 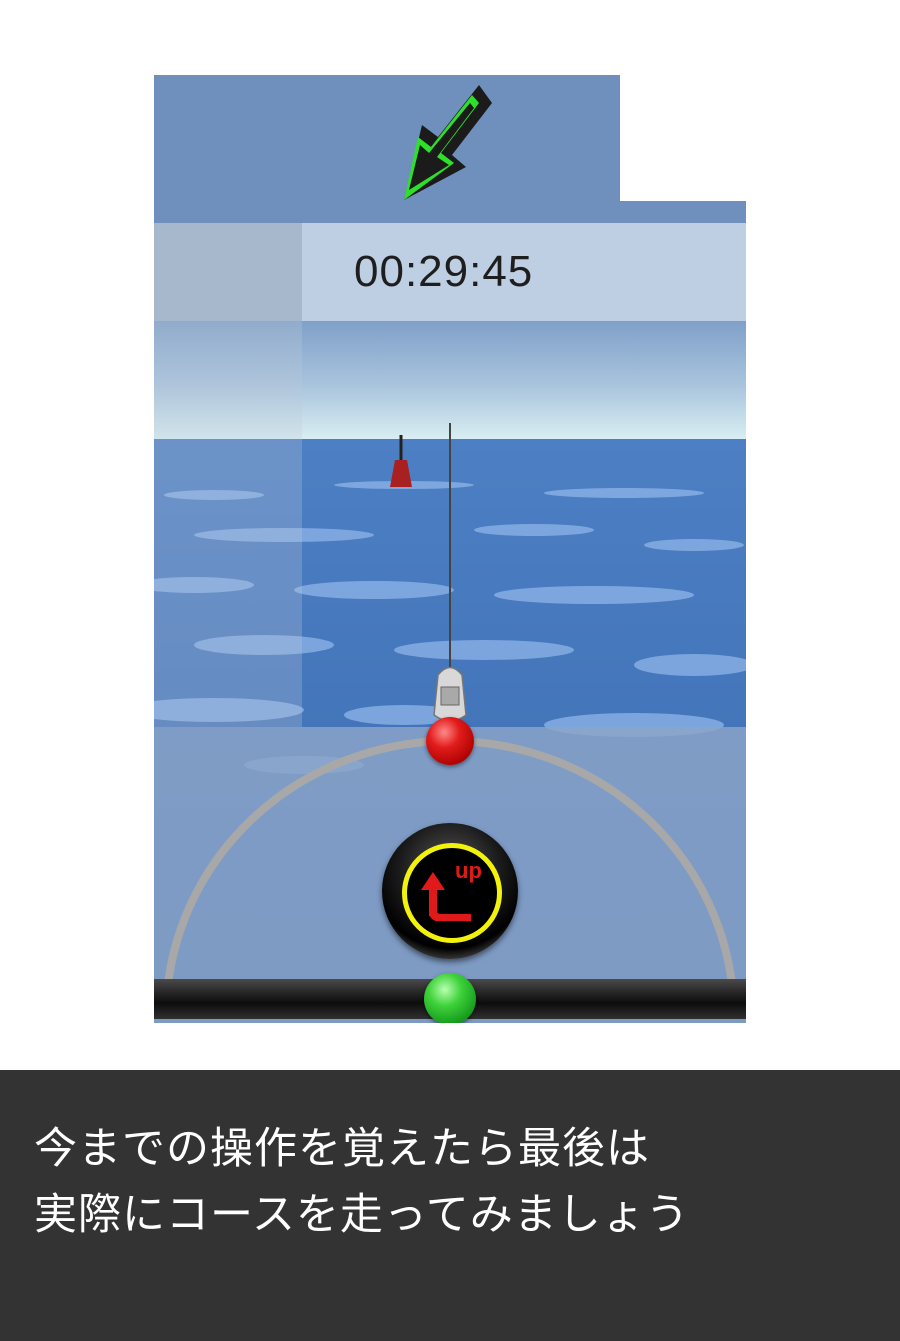 I want to click on up-button-label: up, so click(x=468, y=870).